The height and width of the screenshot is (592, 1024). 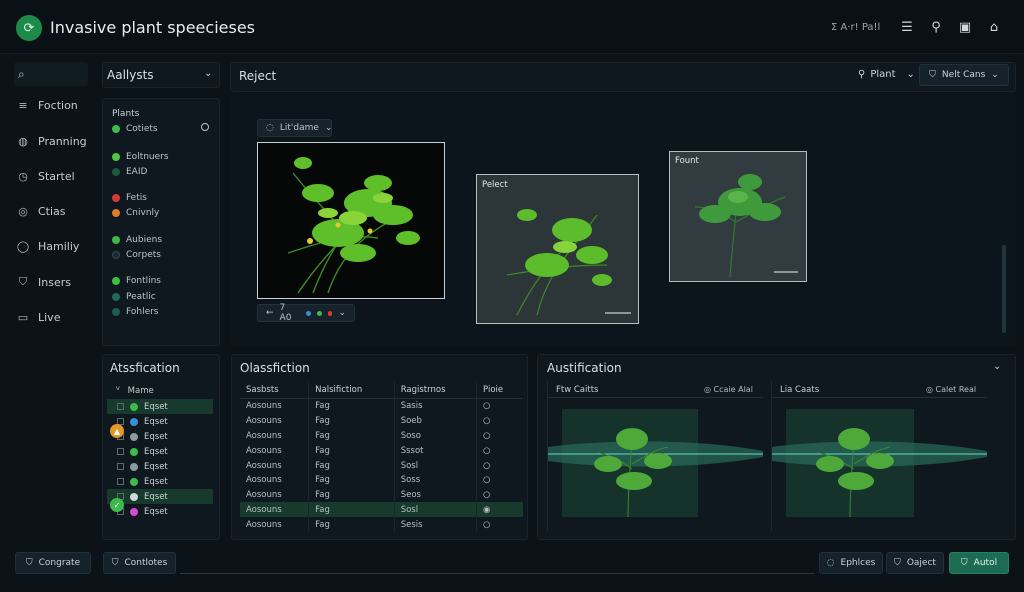 I want to click on user-icon: ⚲, so click(x=936, y=27).